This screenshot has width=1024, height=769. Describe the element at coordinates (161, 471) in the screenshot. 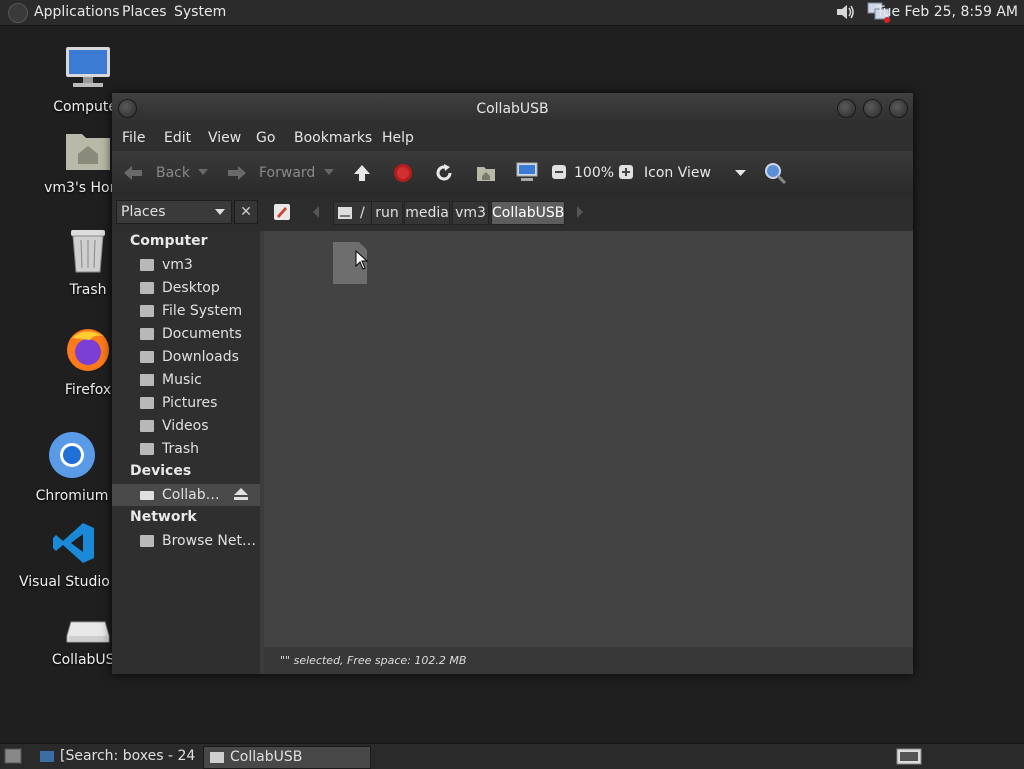

I see `sidebar-header-devices: Devices` at that location.